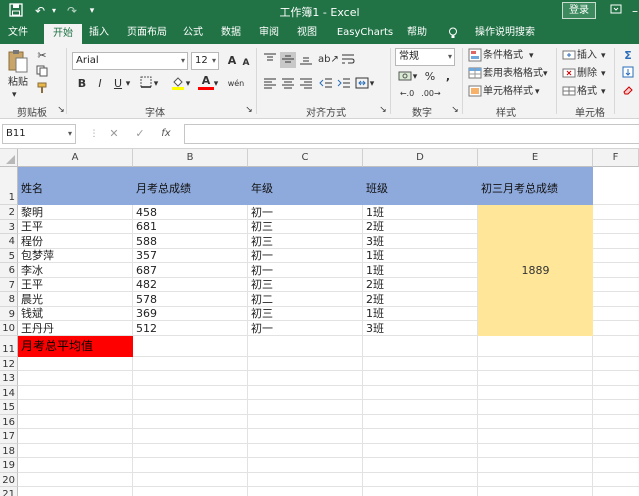  What do you see at coordinates (475, 74) in the screenshot?
I see `format-as-table-icon` at bounding box center [475, 74].